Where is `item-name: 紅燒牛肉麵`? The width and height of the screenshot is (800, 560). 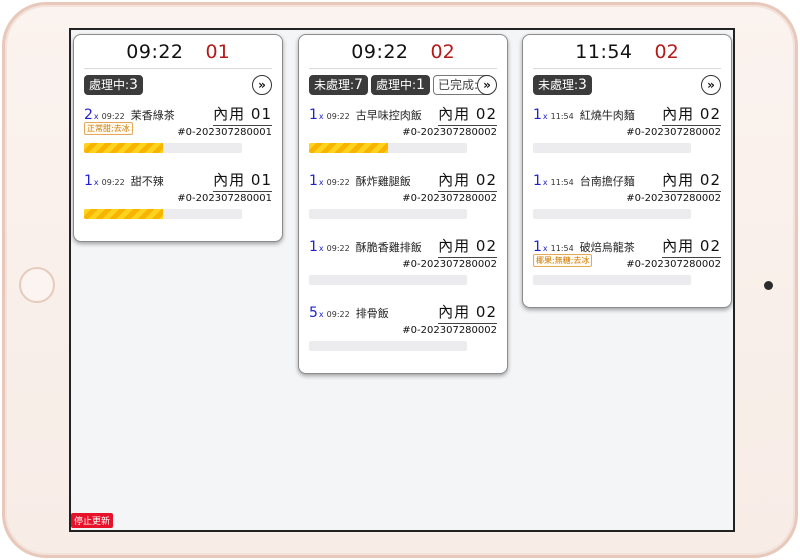
item-name: 紅燒牛肉麵 is located at coordinates (607, 115).